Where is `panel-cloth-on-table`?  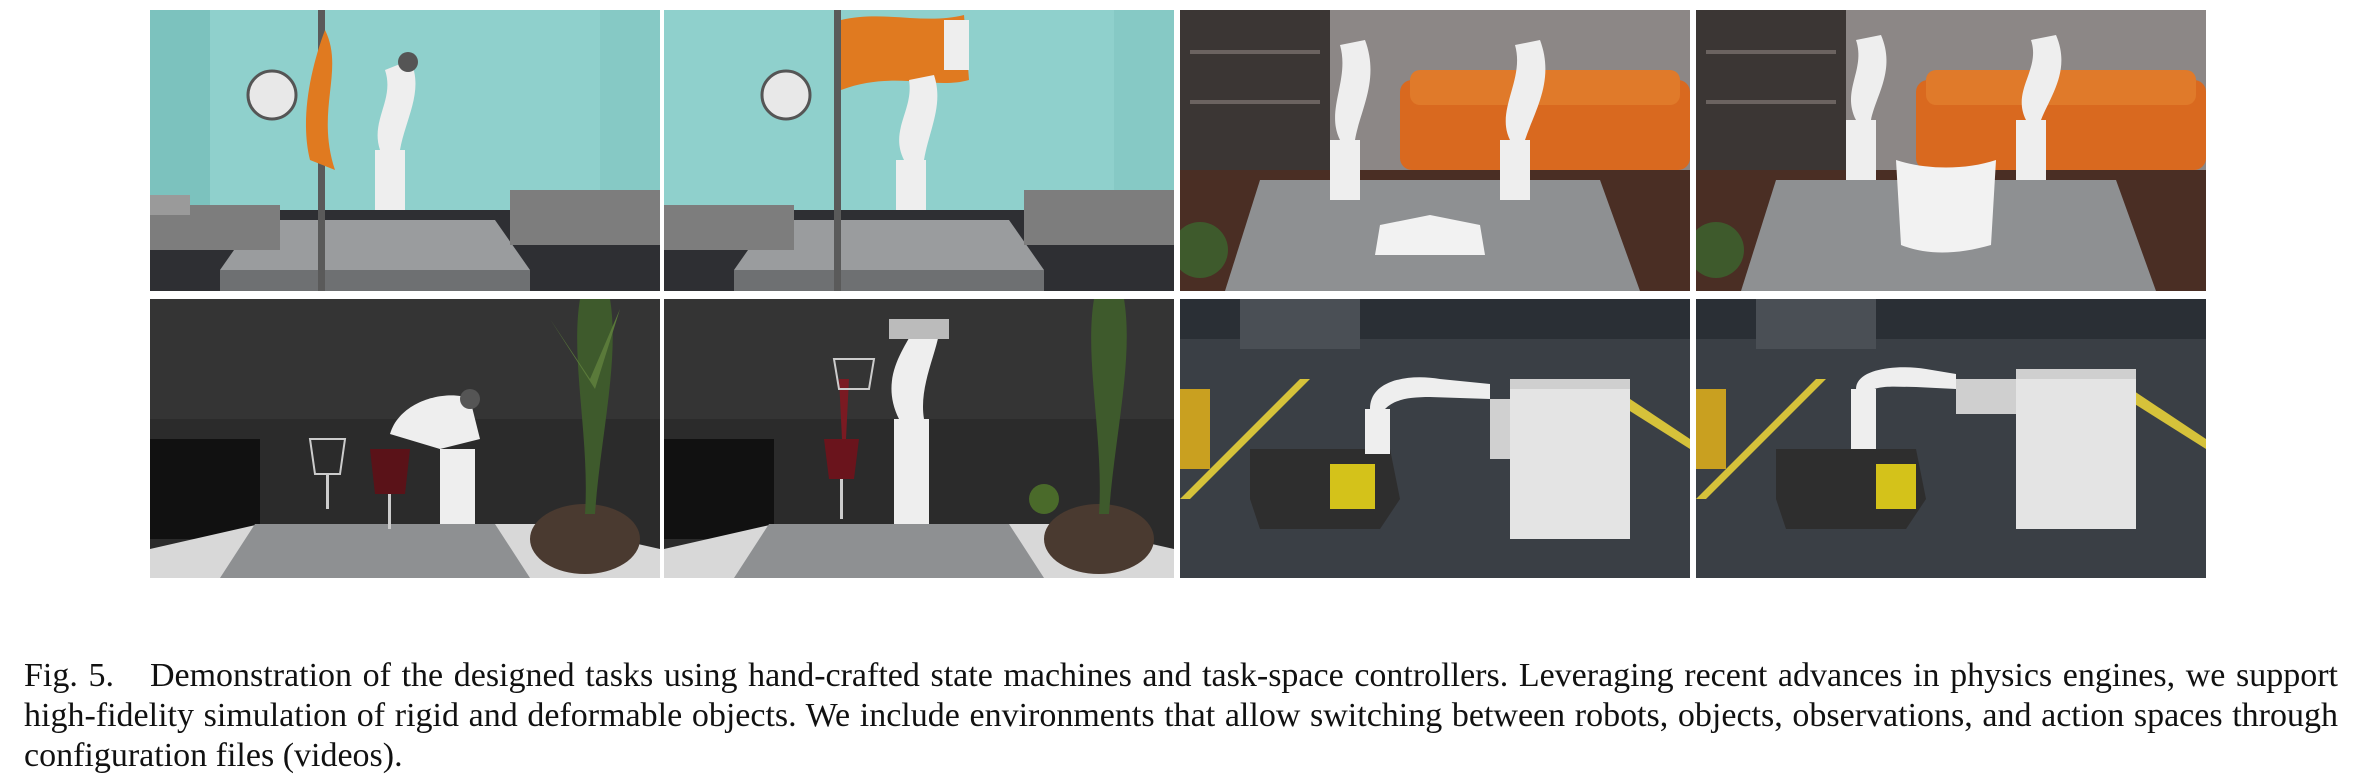
panel-cloth-on-table is located at coordinates (1435, 150).